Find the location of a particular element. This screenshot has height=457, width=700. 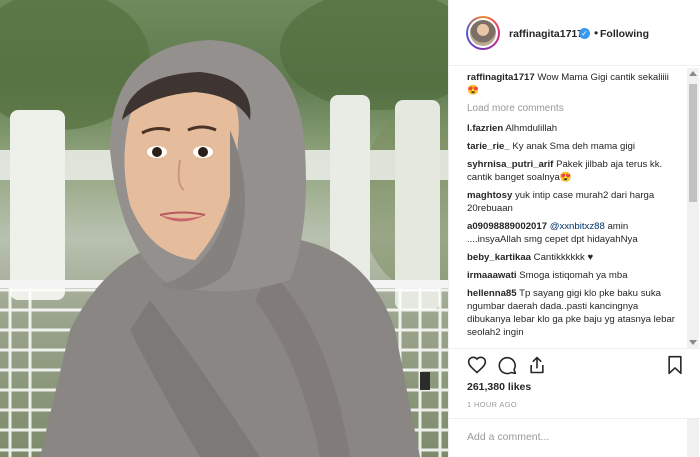

comment-username: l.fazrien is located at coordinates (485, 128).